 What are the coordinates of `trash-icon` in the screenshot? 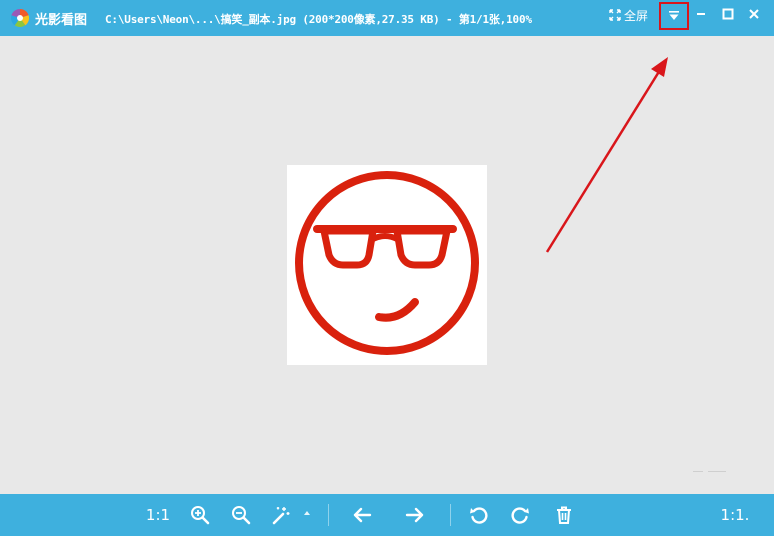 It's located at (564, 515).